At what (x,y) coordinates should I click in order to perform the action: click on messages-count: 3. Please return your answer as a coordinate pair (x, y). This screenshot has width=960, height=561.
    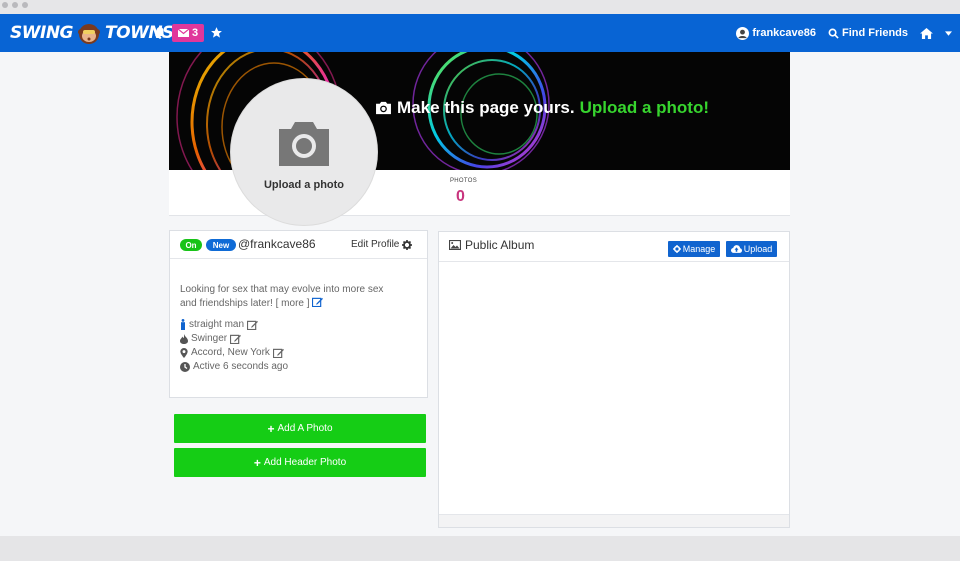
    Looking at the image, I should click on (195, 33).